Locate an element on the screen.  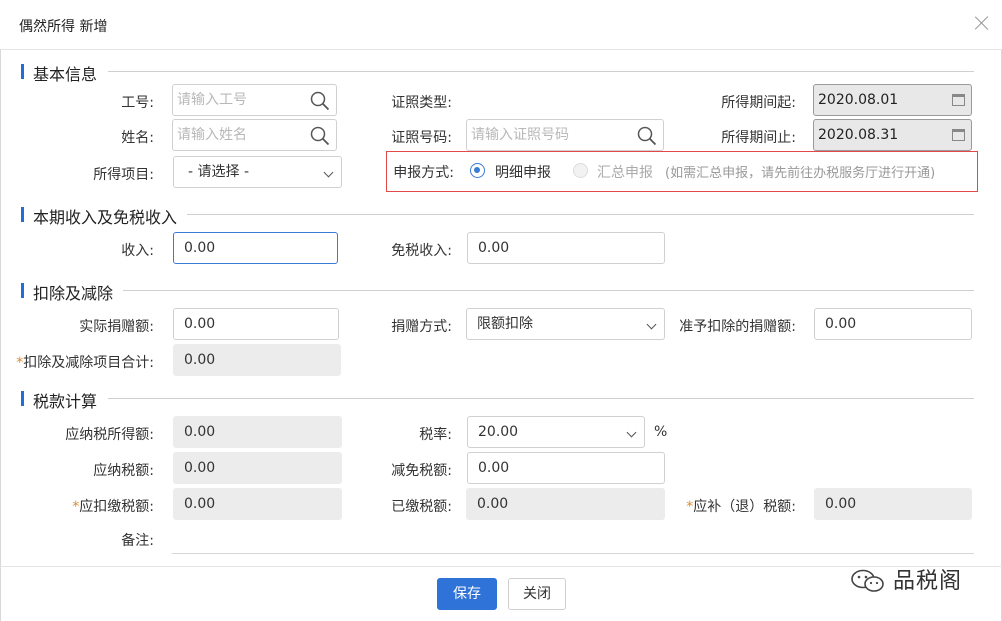
donation-method-label: 捐赠方式: is located at coordinates (421, 327).